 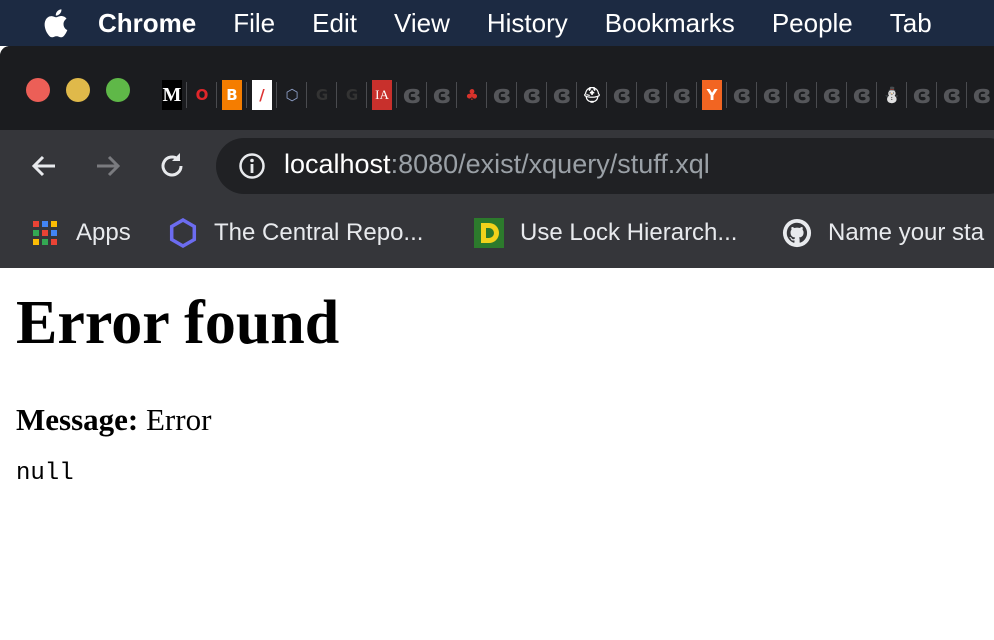 What do you see at coordinates (337, 164) in the screenshot?
I see `url-host: localhost` at bounding box center [337, 164].